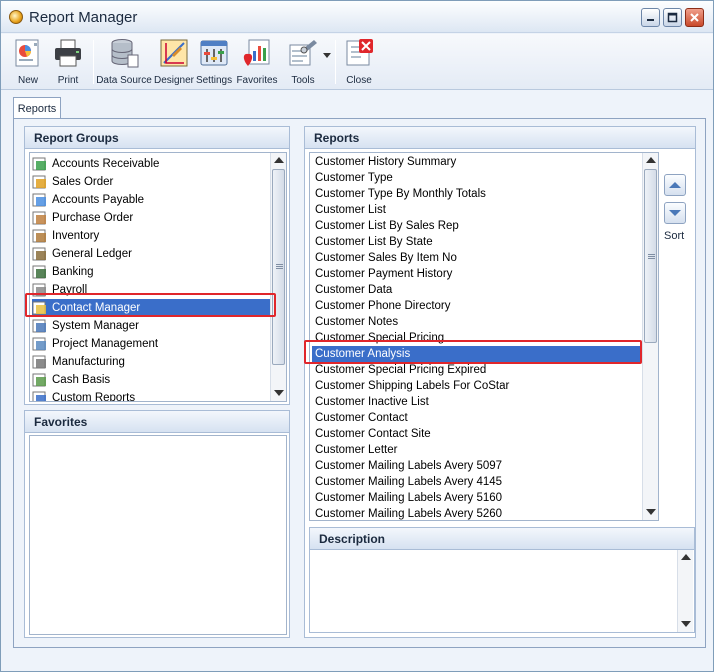 Image resolution: width=714 pixels, height=672 pixels. What do you see at coordinates (502, 539) in the screenshot?
I see `description-header: Description` at bounding box center [502, 539].